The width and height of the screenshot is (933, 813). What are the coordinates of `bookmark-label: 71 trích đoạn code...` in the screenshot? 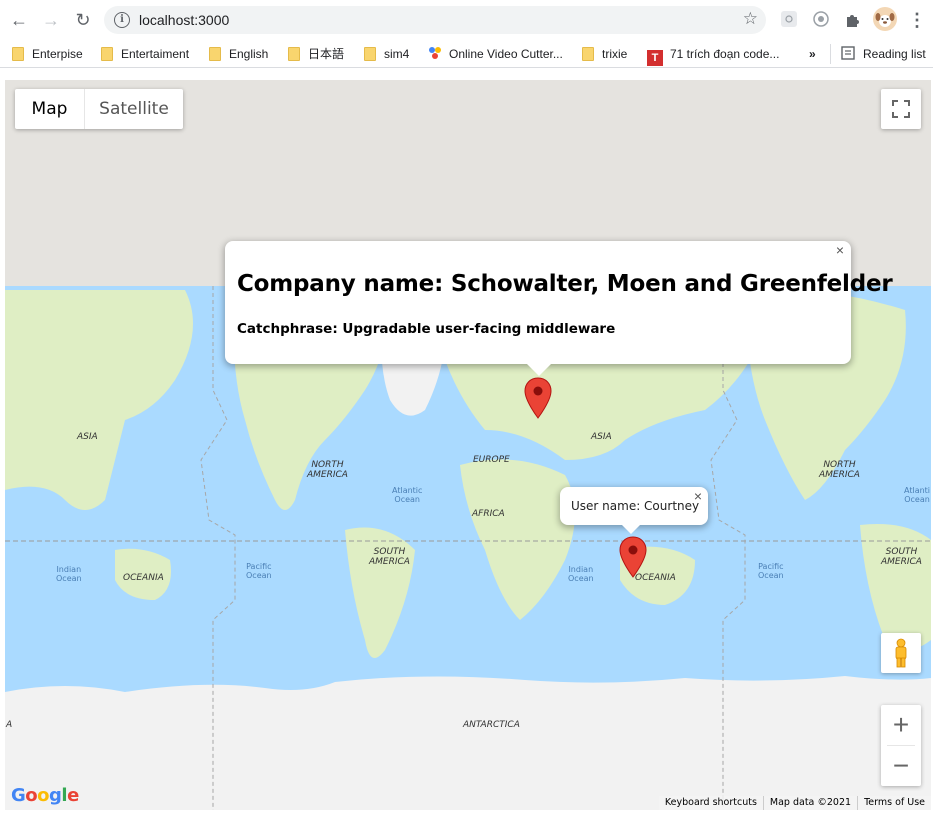 It's located at (725, 54).